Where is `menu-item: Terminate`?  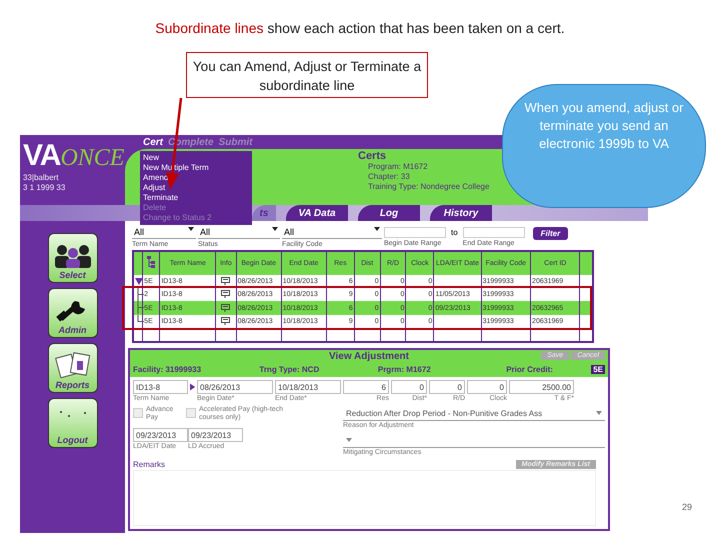 menu-item: Terminate is located at coordinates (196, 198).